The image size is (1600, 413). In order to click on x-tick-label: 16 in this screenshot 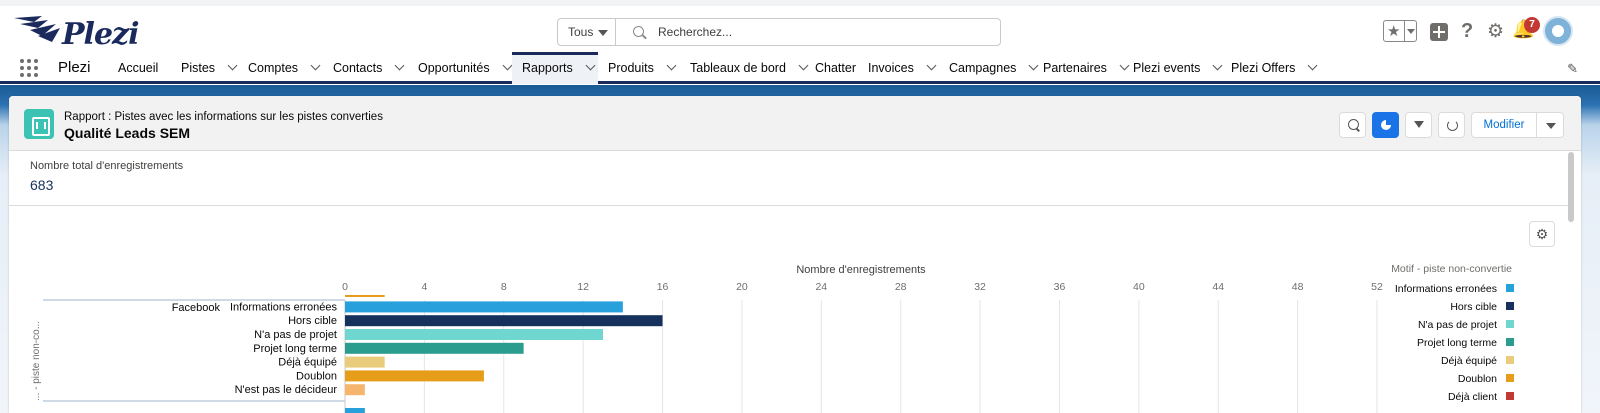, I will do `click(663, 287)`.